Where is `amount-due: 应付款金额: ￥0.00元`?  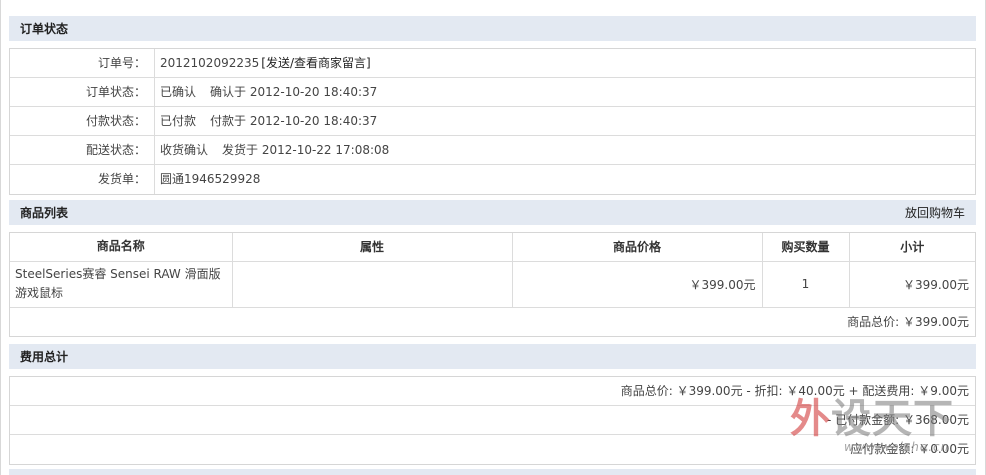
amount-due: 应付款金额: ￥0.00元 is located at coordinates (909, 449).